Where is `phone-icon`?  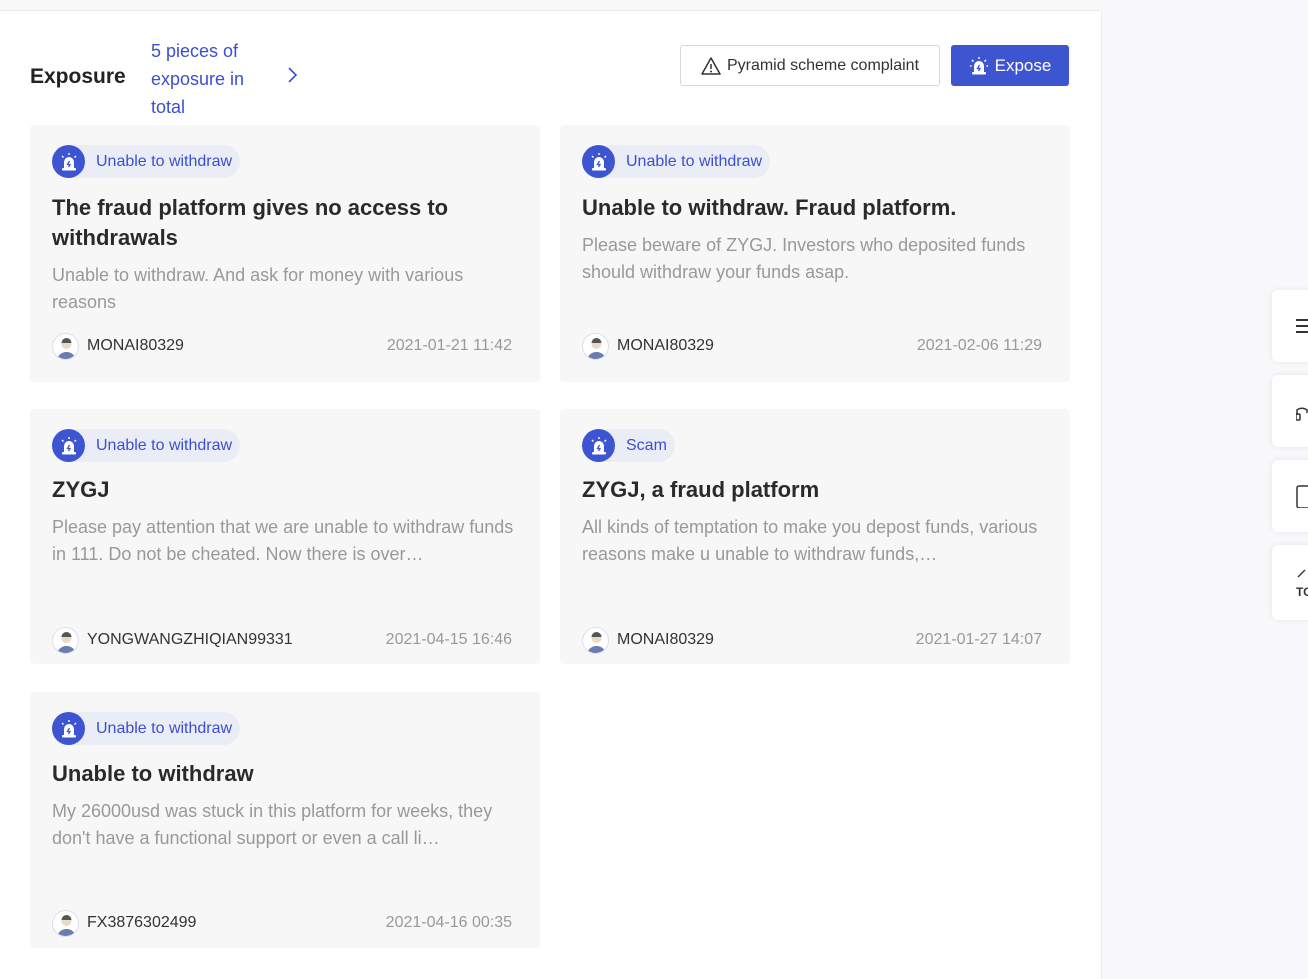
phone-icon is located at coordinates (1302, 496).